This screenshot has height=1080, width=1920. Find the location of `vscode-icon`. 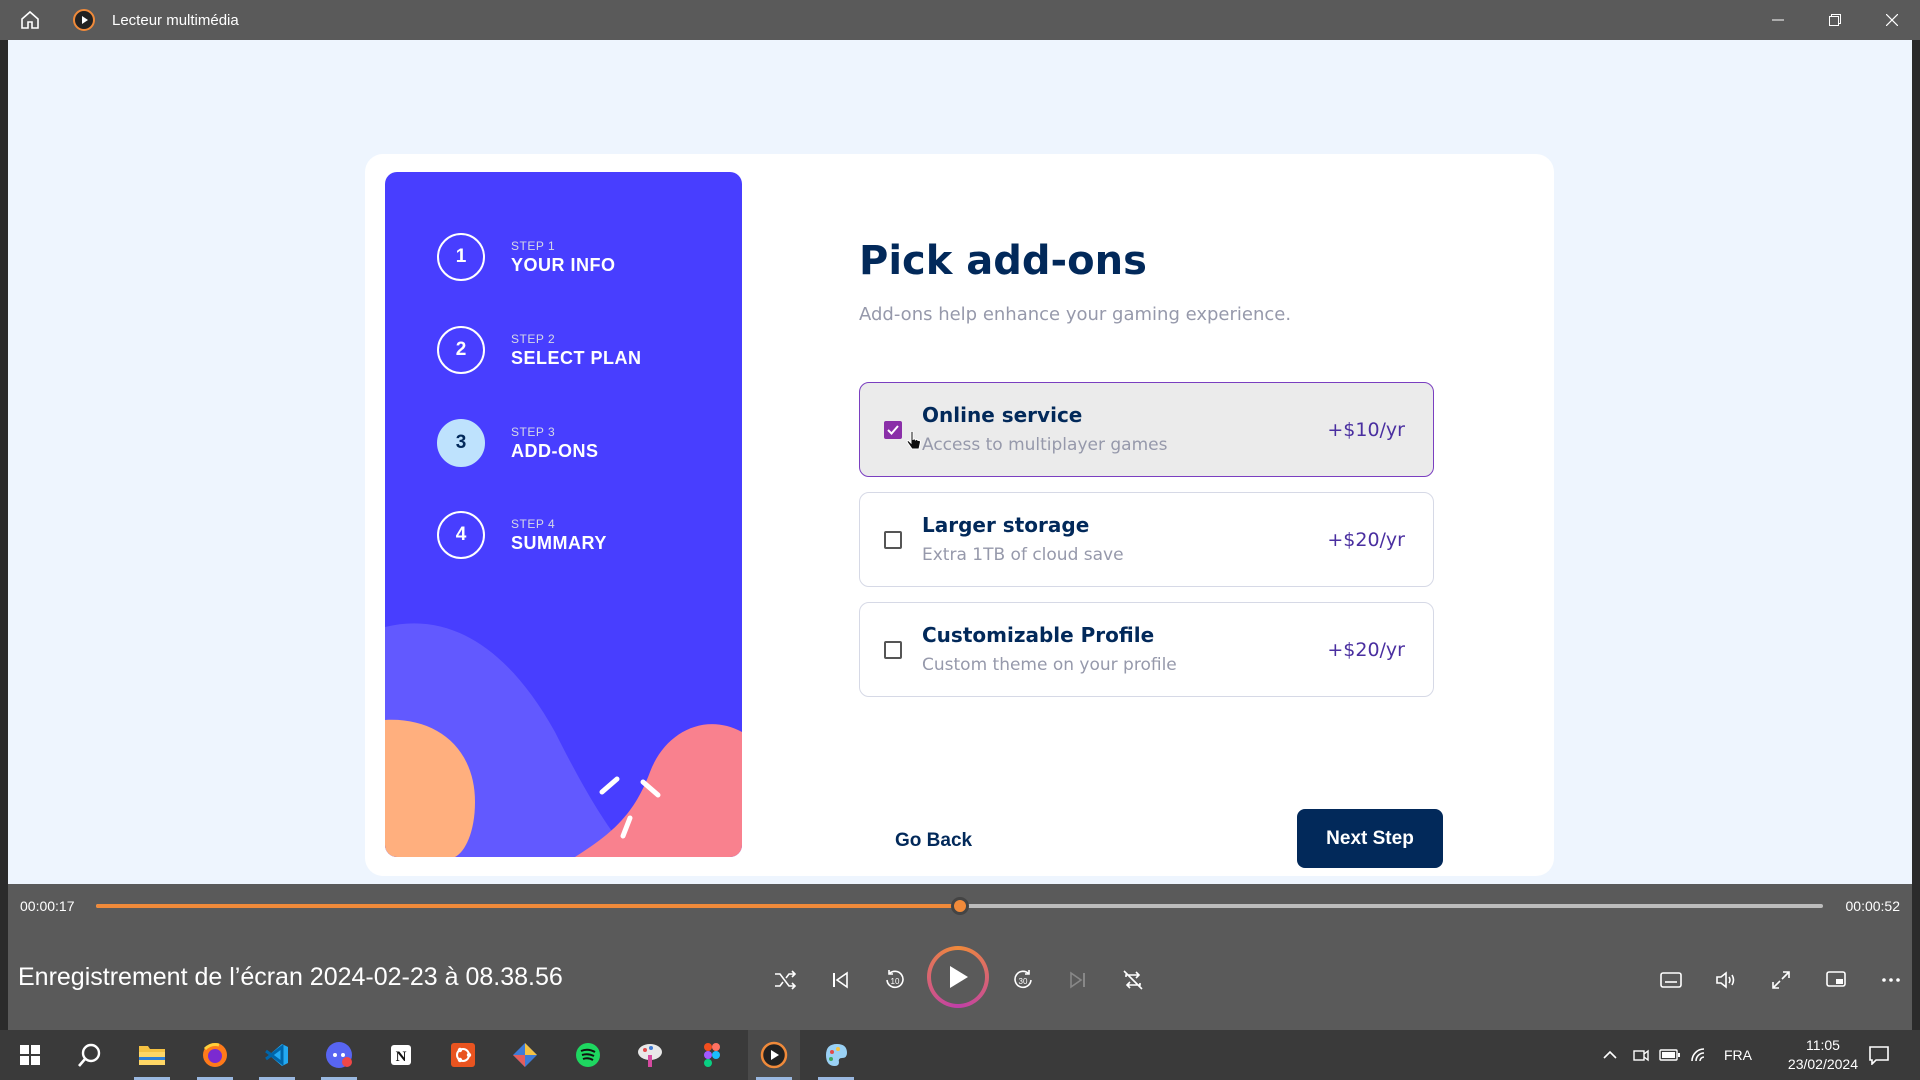

vscode-icon is located at coordinates (277, 1055).